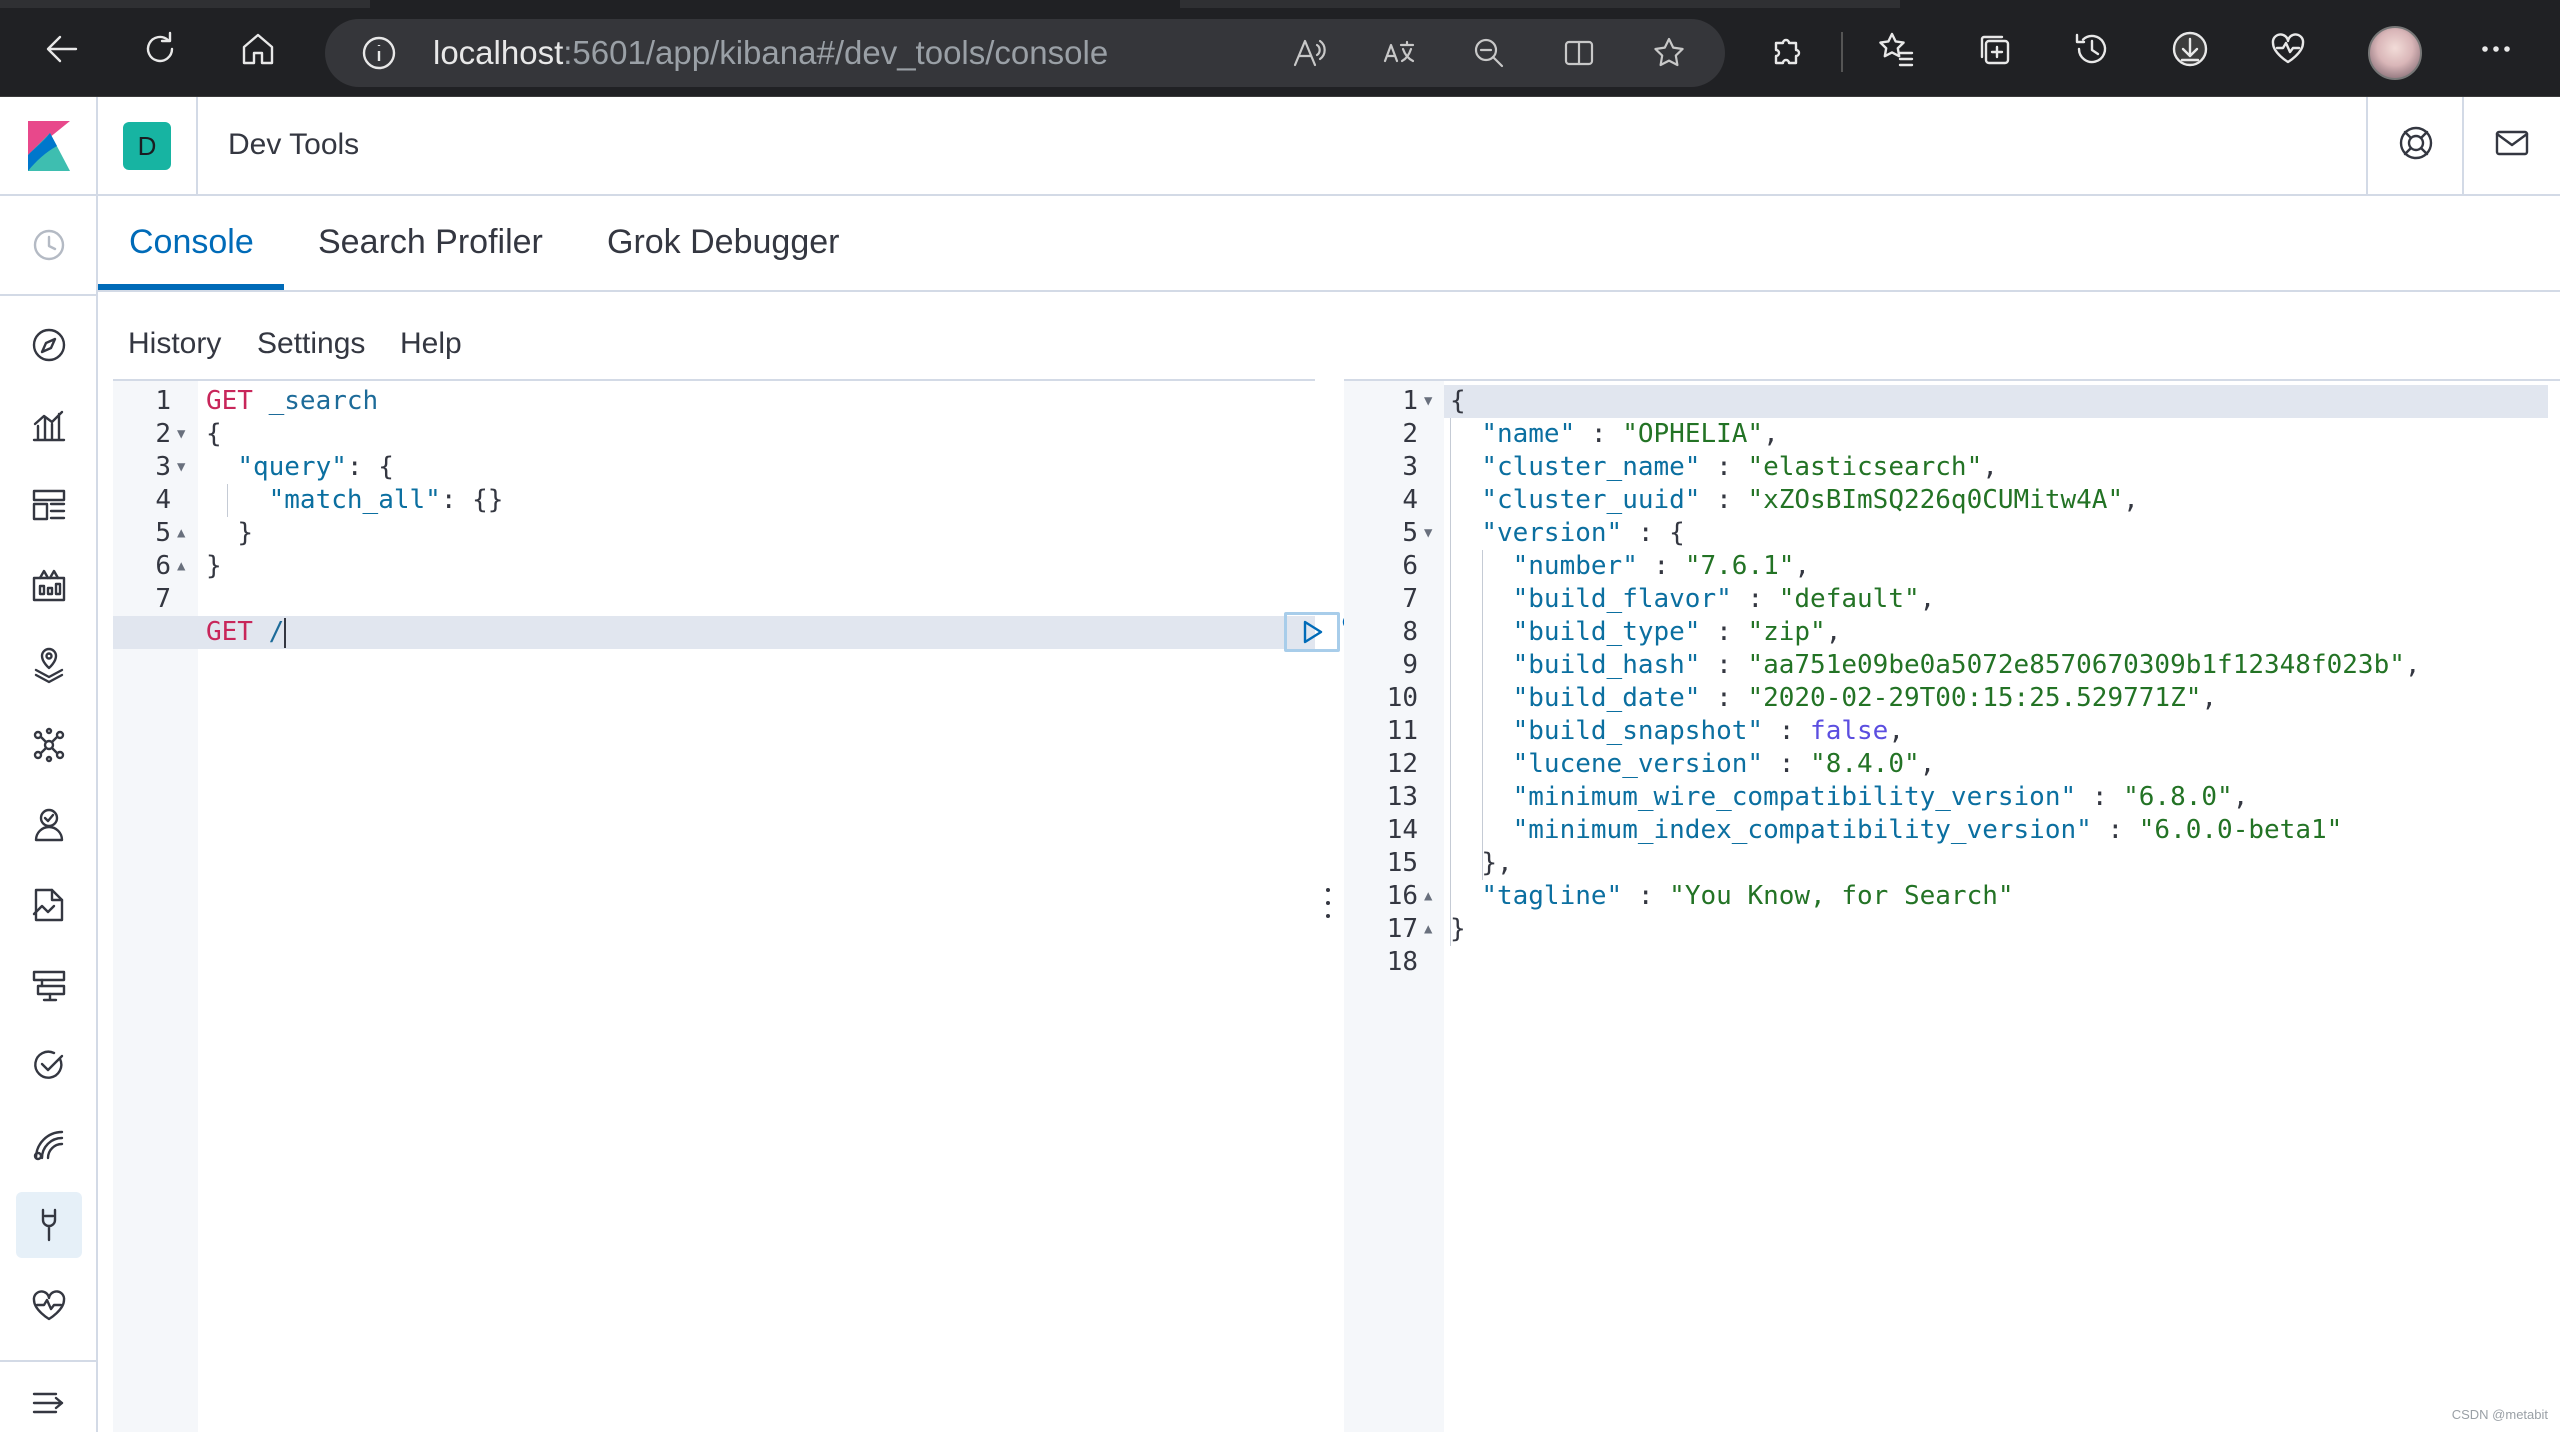  I want to click on line-number: 10, so click(1402, 698).